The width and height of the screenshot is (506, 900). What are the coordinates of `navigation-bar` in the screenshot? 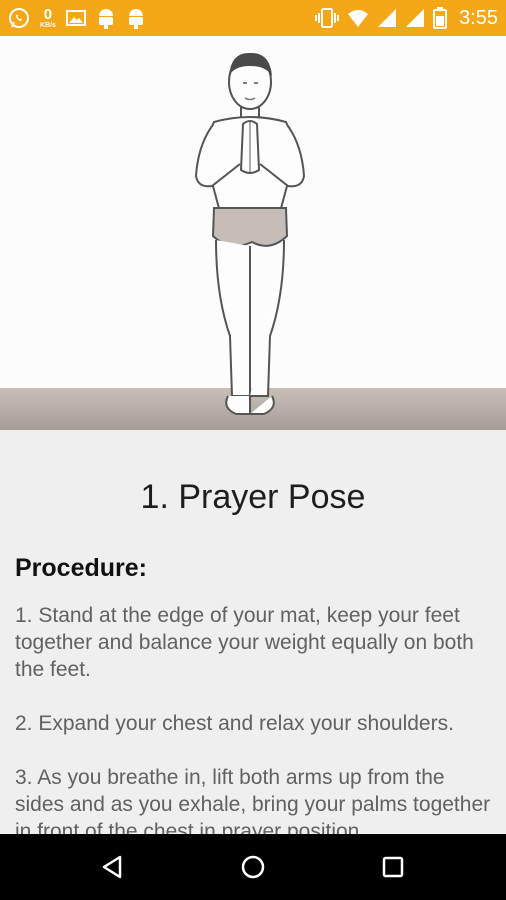 It's located at (253, 867).